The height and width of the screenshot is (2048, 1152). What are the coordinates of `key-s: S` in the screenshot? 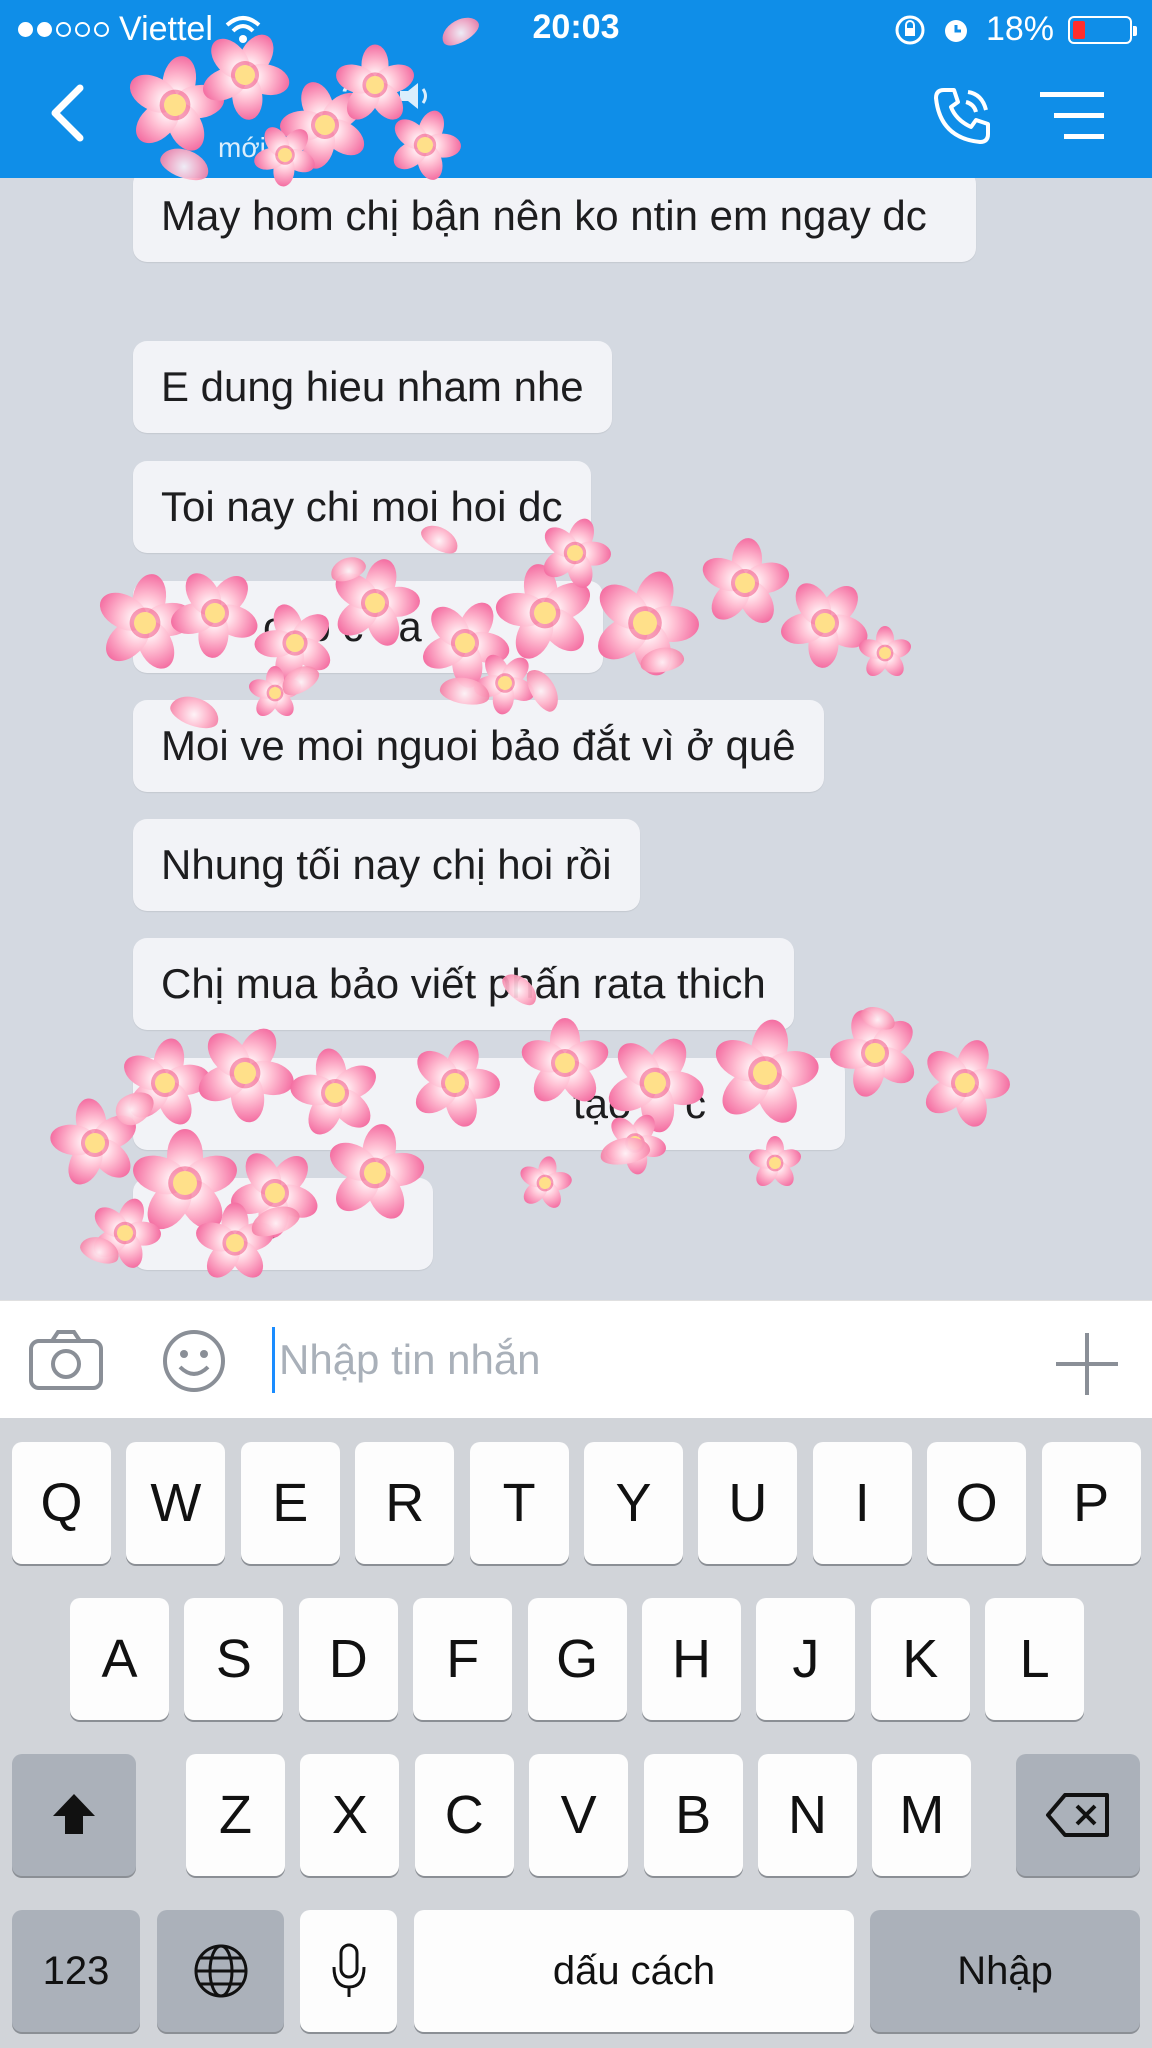 It's located at (234, 1659).